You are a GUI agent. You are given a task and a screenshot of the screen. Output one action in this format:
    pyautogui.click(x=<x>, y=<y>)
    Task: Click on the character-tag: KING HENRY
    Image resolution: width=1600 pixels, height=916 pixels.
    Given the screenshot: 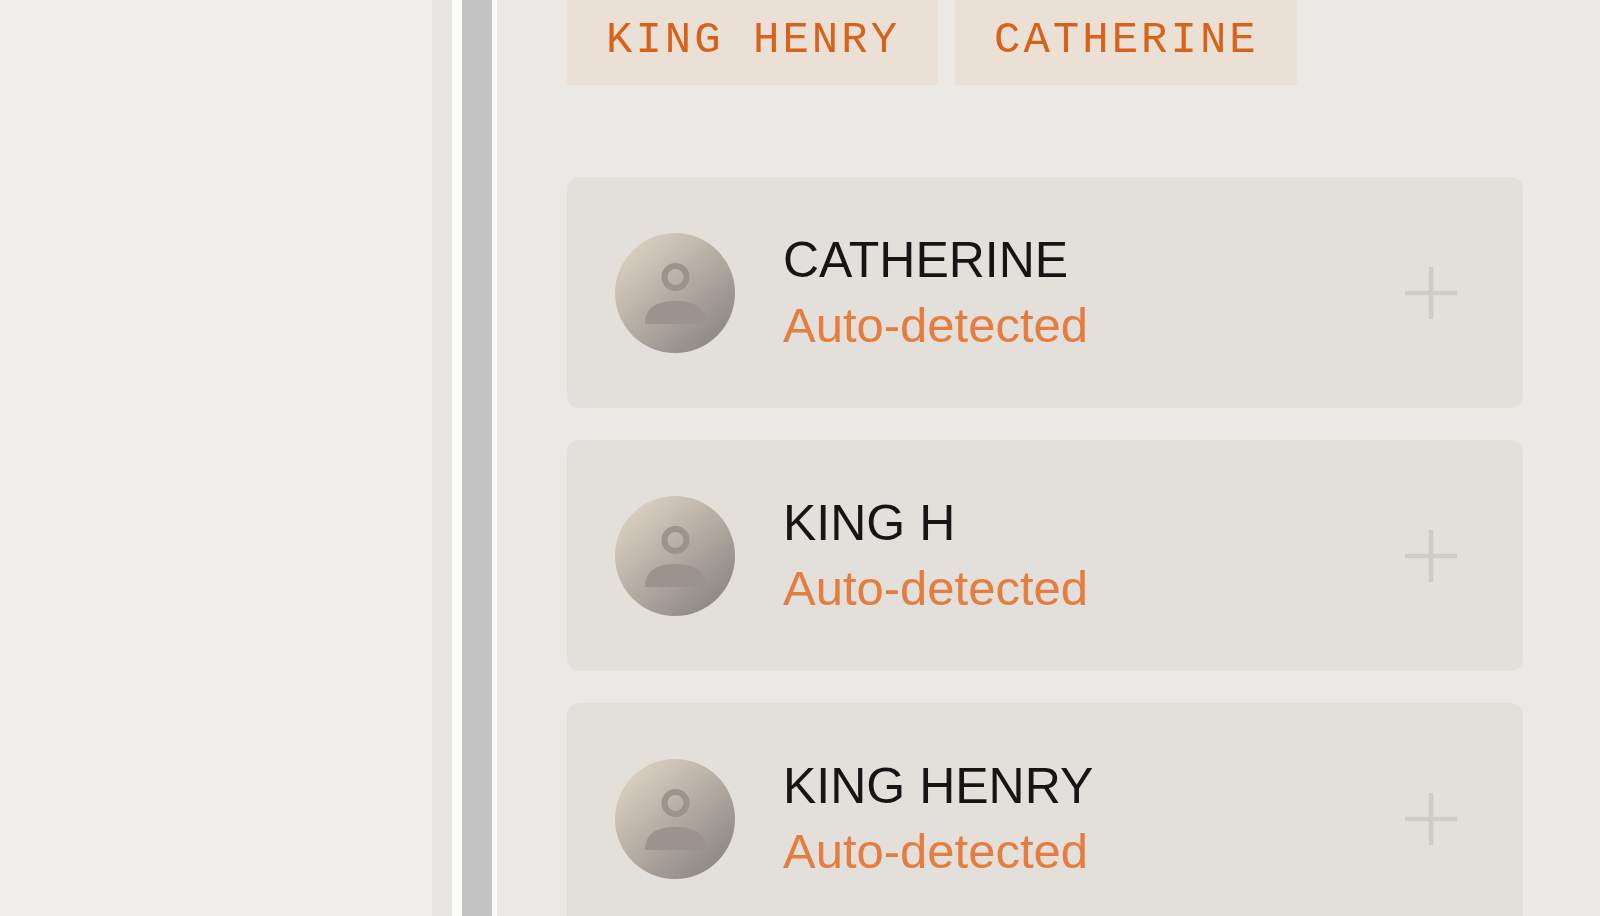 What is the action you would take?
    pyautogui.click(x=753, y=42)
    